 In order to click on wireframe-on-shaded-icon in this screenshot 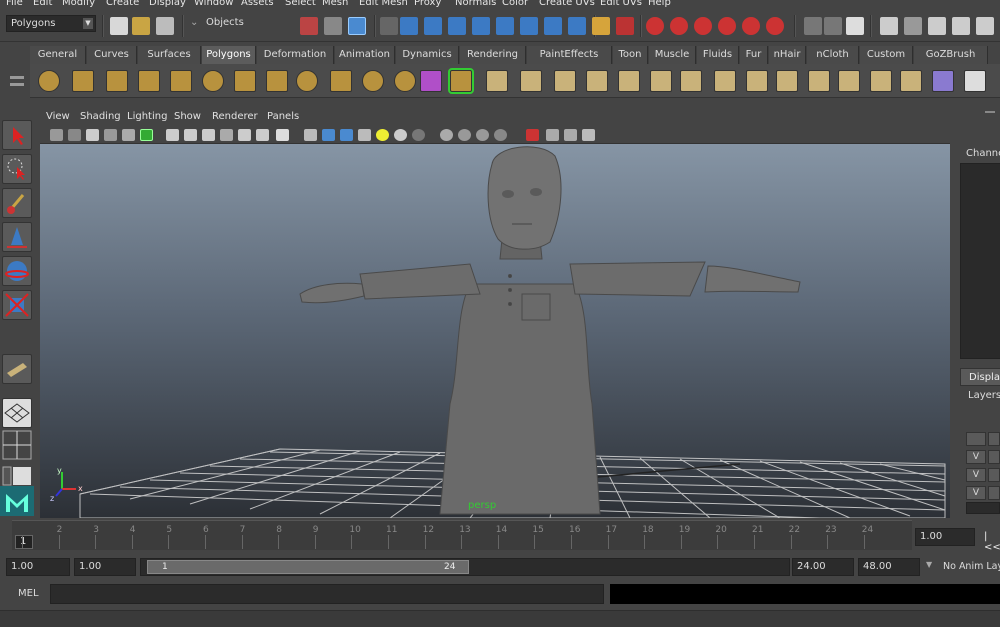, I will do `click(346, 135)`.